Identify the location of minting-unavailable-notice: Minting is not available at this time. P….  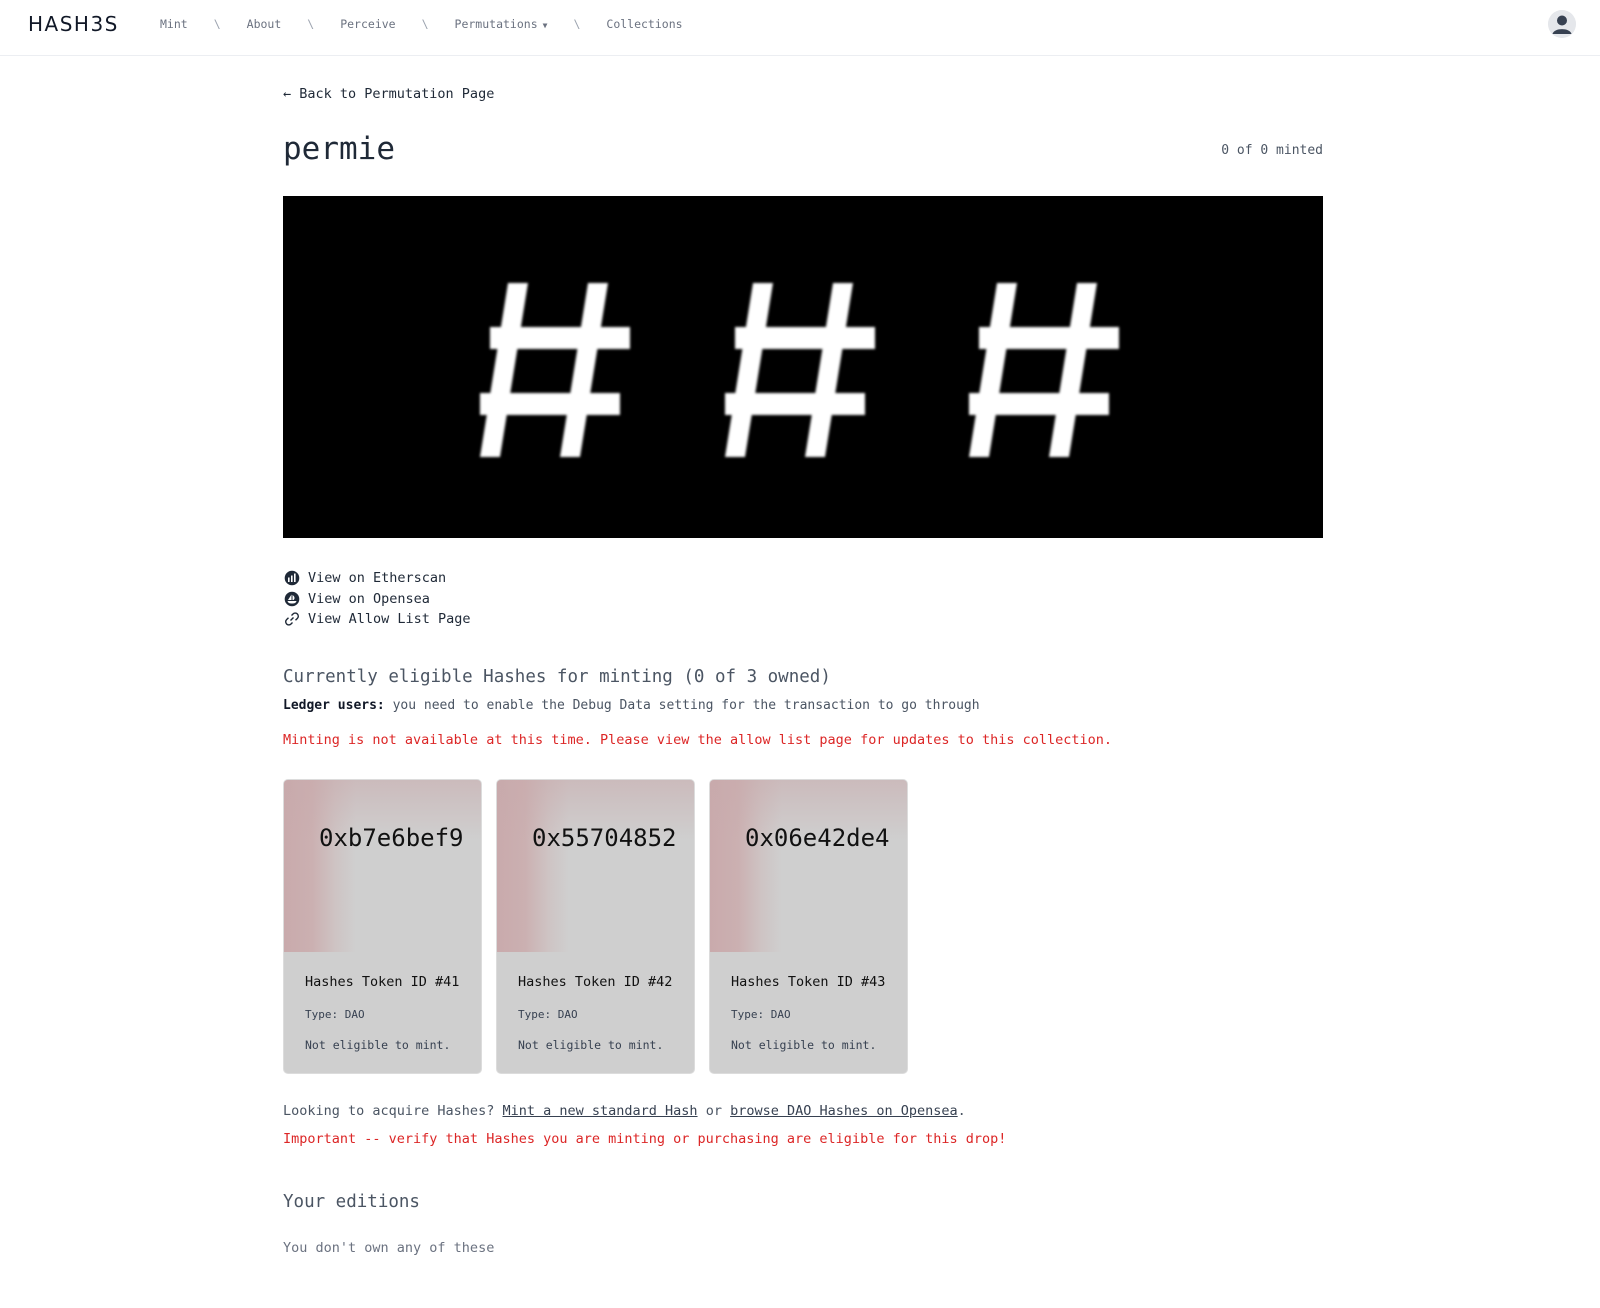
(698, 740).